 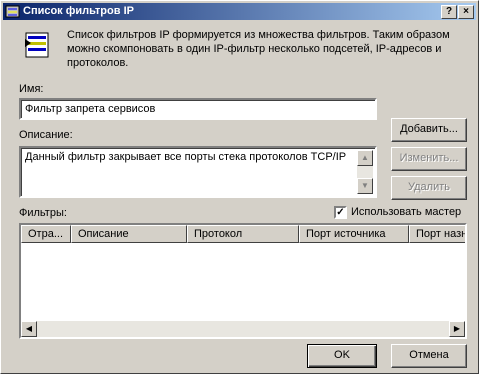 What do you see at coordinates (243, 234) in the screenshot?
I see `column-header-protocol: Протокол` at bounding box center [243, 234].